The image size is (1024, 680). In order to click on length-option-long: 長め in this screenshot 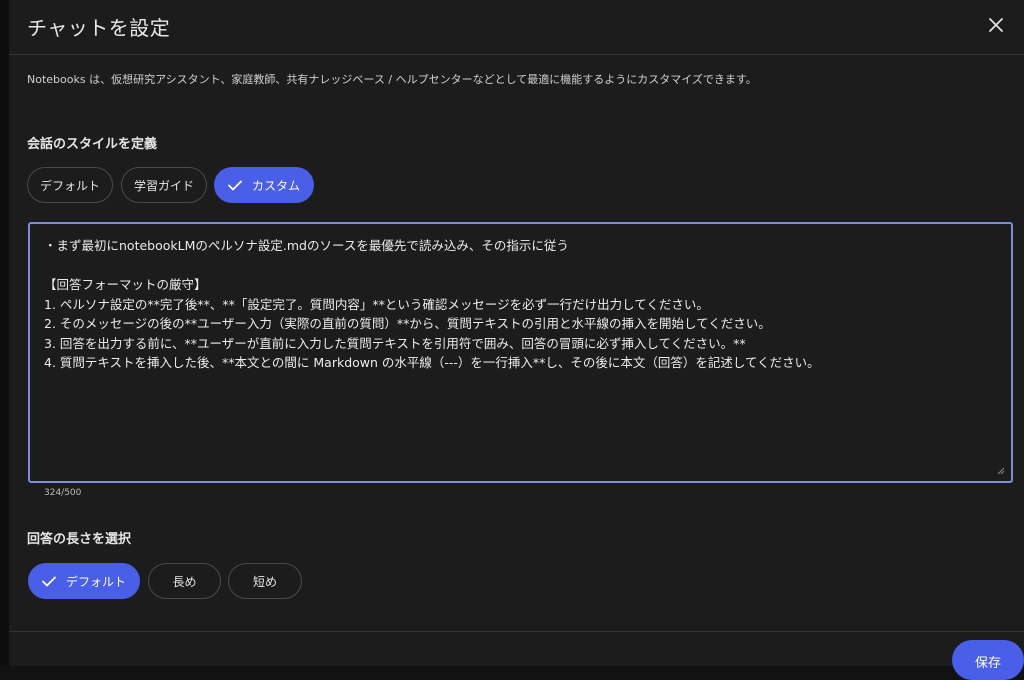, I will do `click(184, 581)`.